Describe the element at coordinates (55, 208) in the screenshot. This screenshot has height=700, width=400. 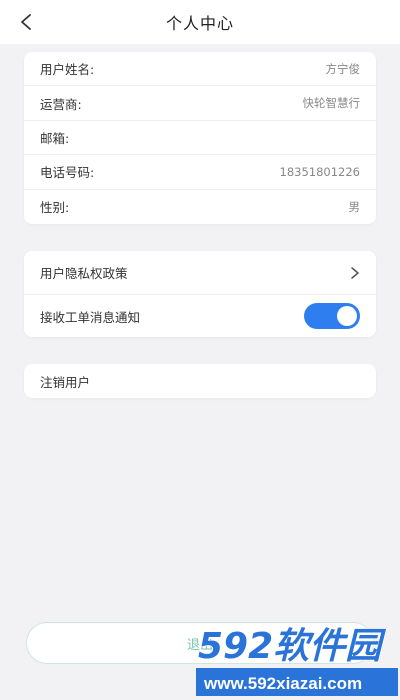
I see `gender-label: 性别:` at that location.